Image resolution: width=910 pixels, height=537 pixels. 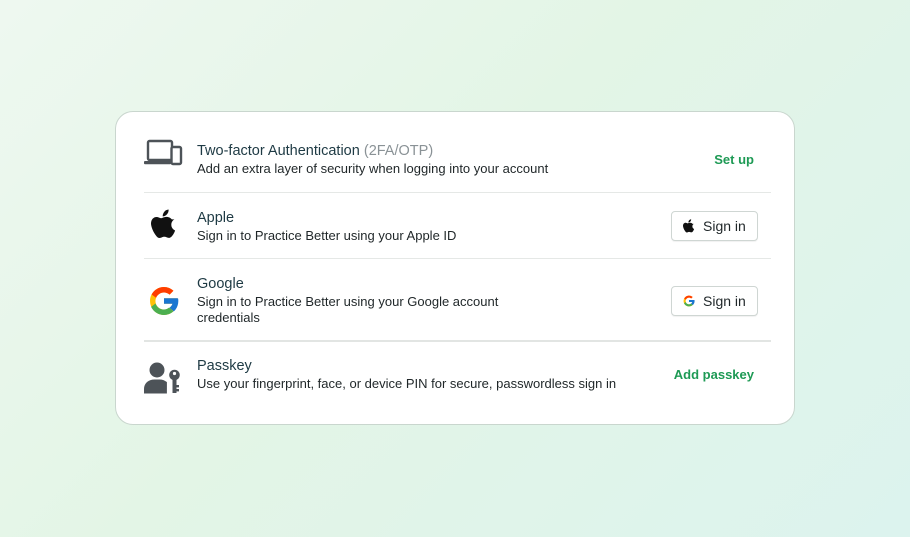 What do you see at coordinates (315, 151) in the screenshot?
I see `two-factor-title: Two-factor Authentication (2FA/OTP)` at bounding box center [315, 151].